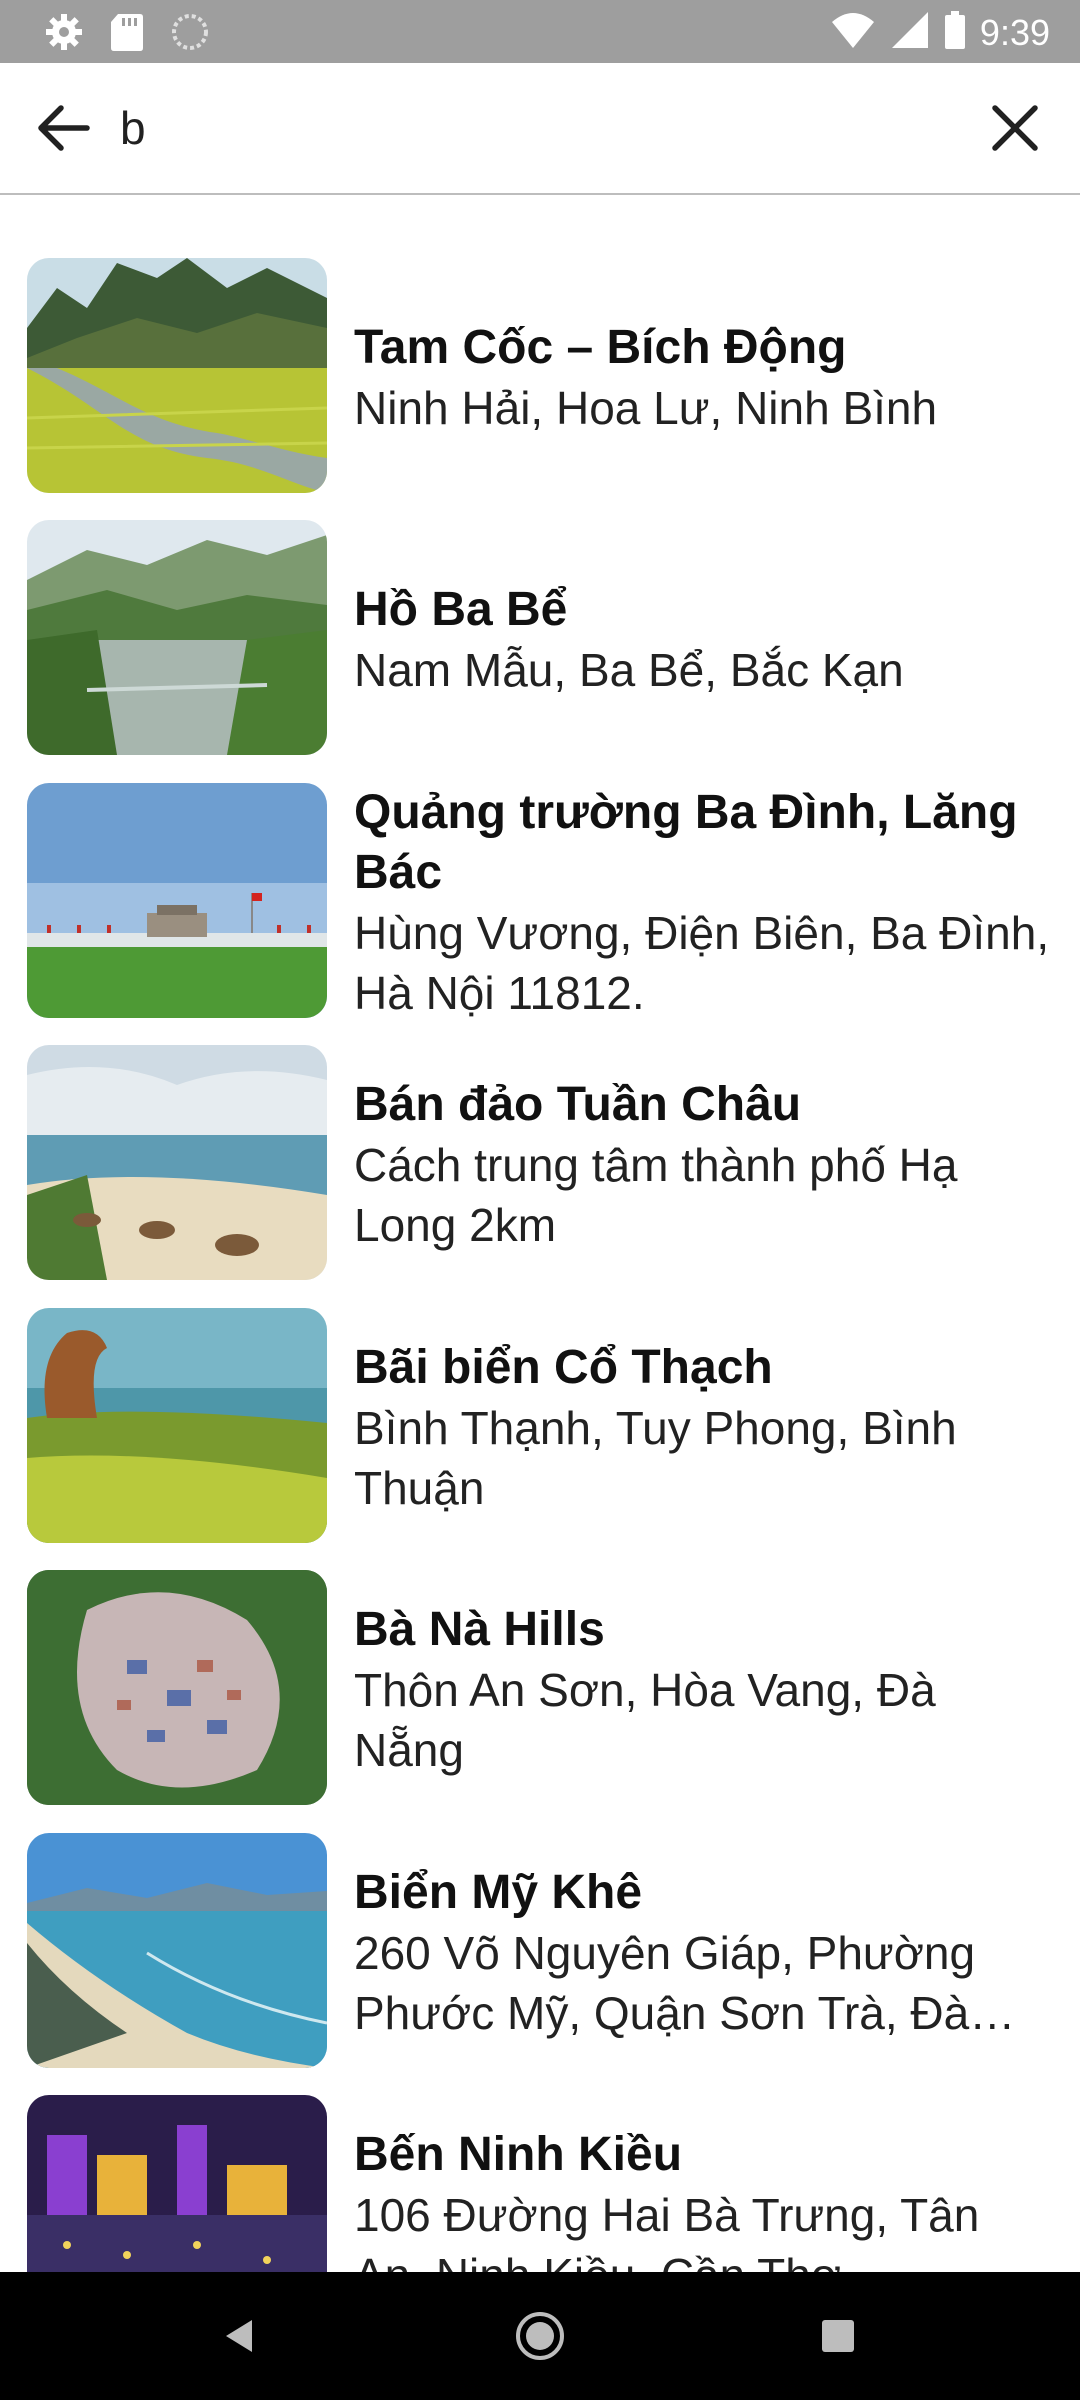 The image size is (1080, 2400). Describe the element at coordinates (853, 32) in the screenshot. I see `wifi-icon` at that location.